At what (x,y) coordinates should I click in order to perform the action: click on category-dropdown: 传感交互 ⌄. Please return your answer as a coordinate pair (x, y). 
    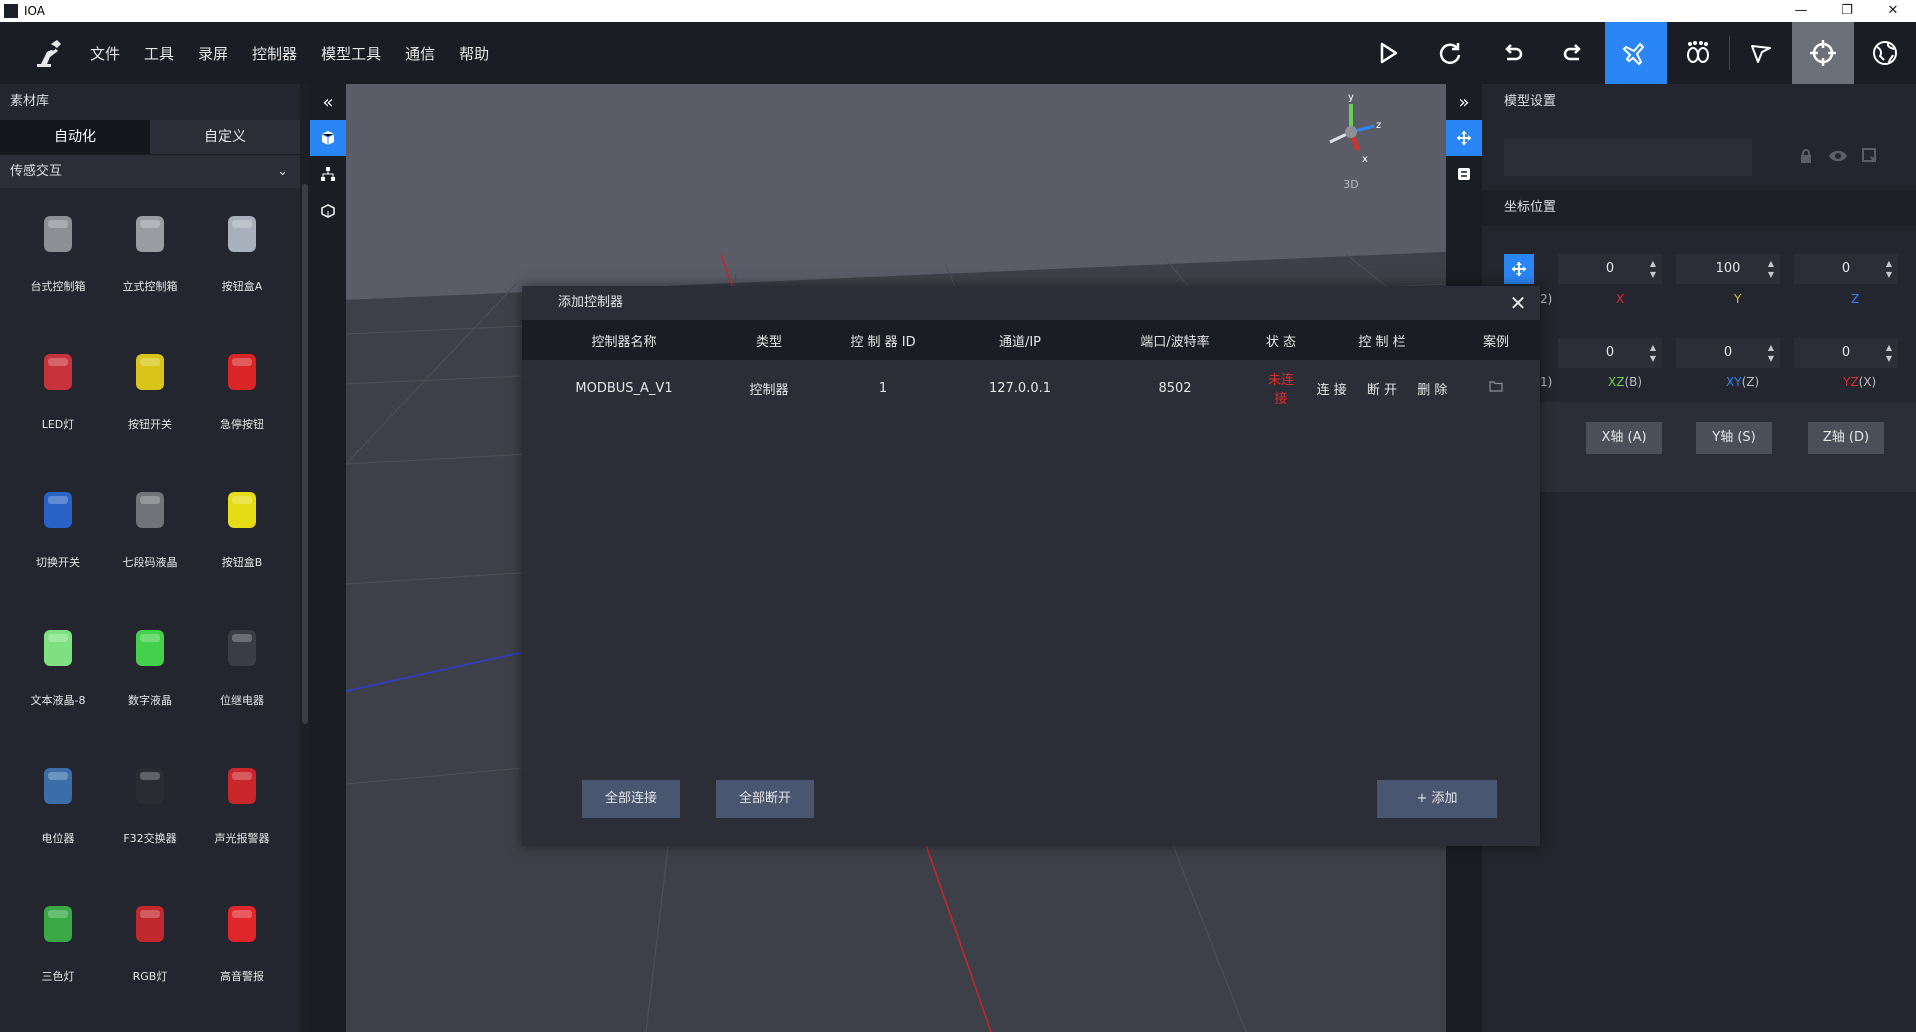
    Looking at the image, I should click on (150, 171).